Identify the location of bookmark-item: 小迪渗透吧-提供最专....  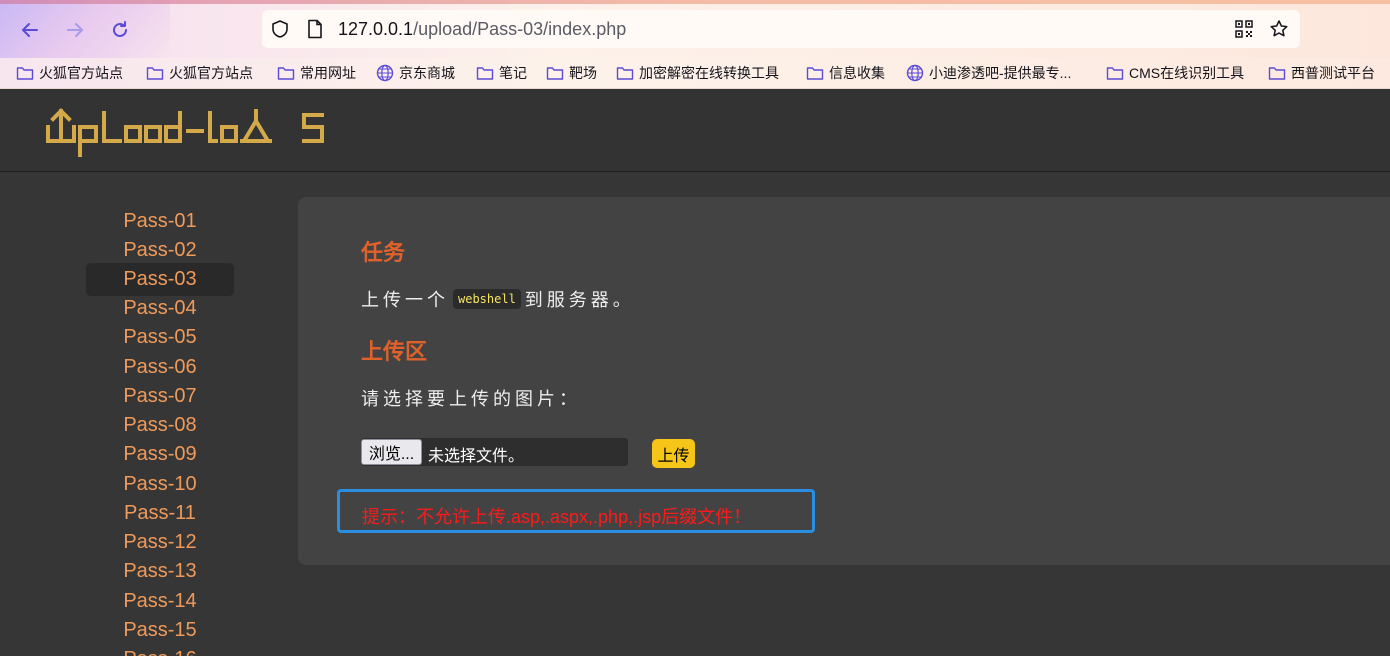
(988, 73).